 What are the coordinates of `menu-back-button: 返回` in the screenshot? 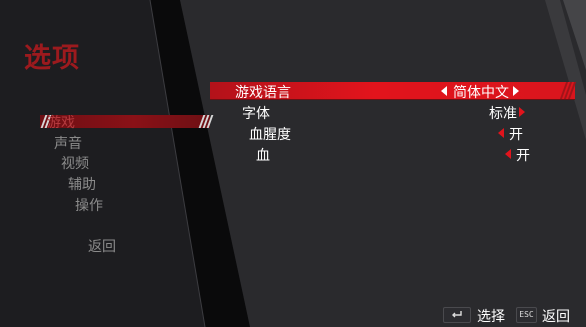 It's located at (102, 246).